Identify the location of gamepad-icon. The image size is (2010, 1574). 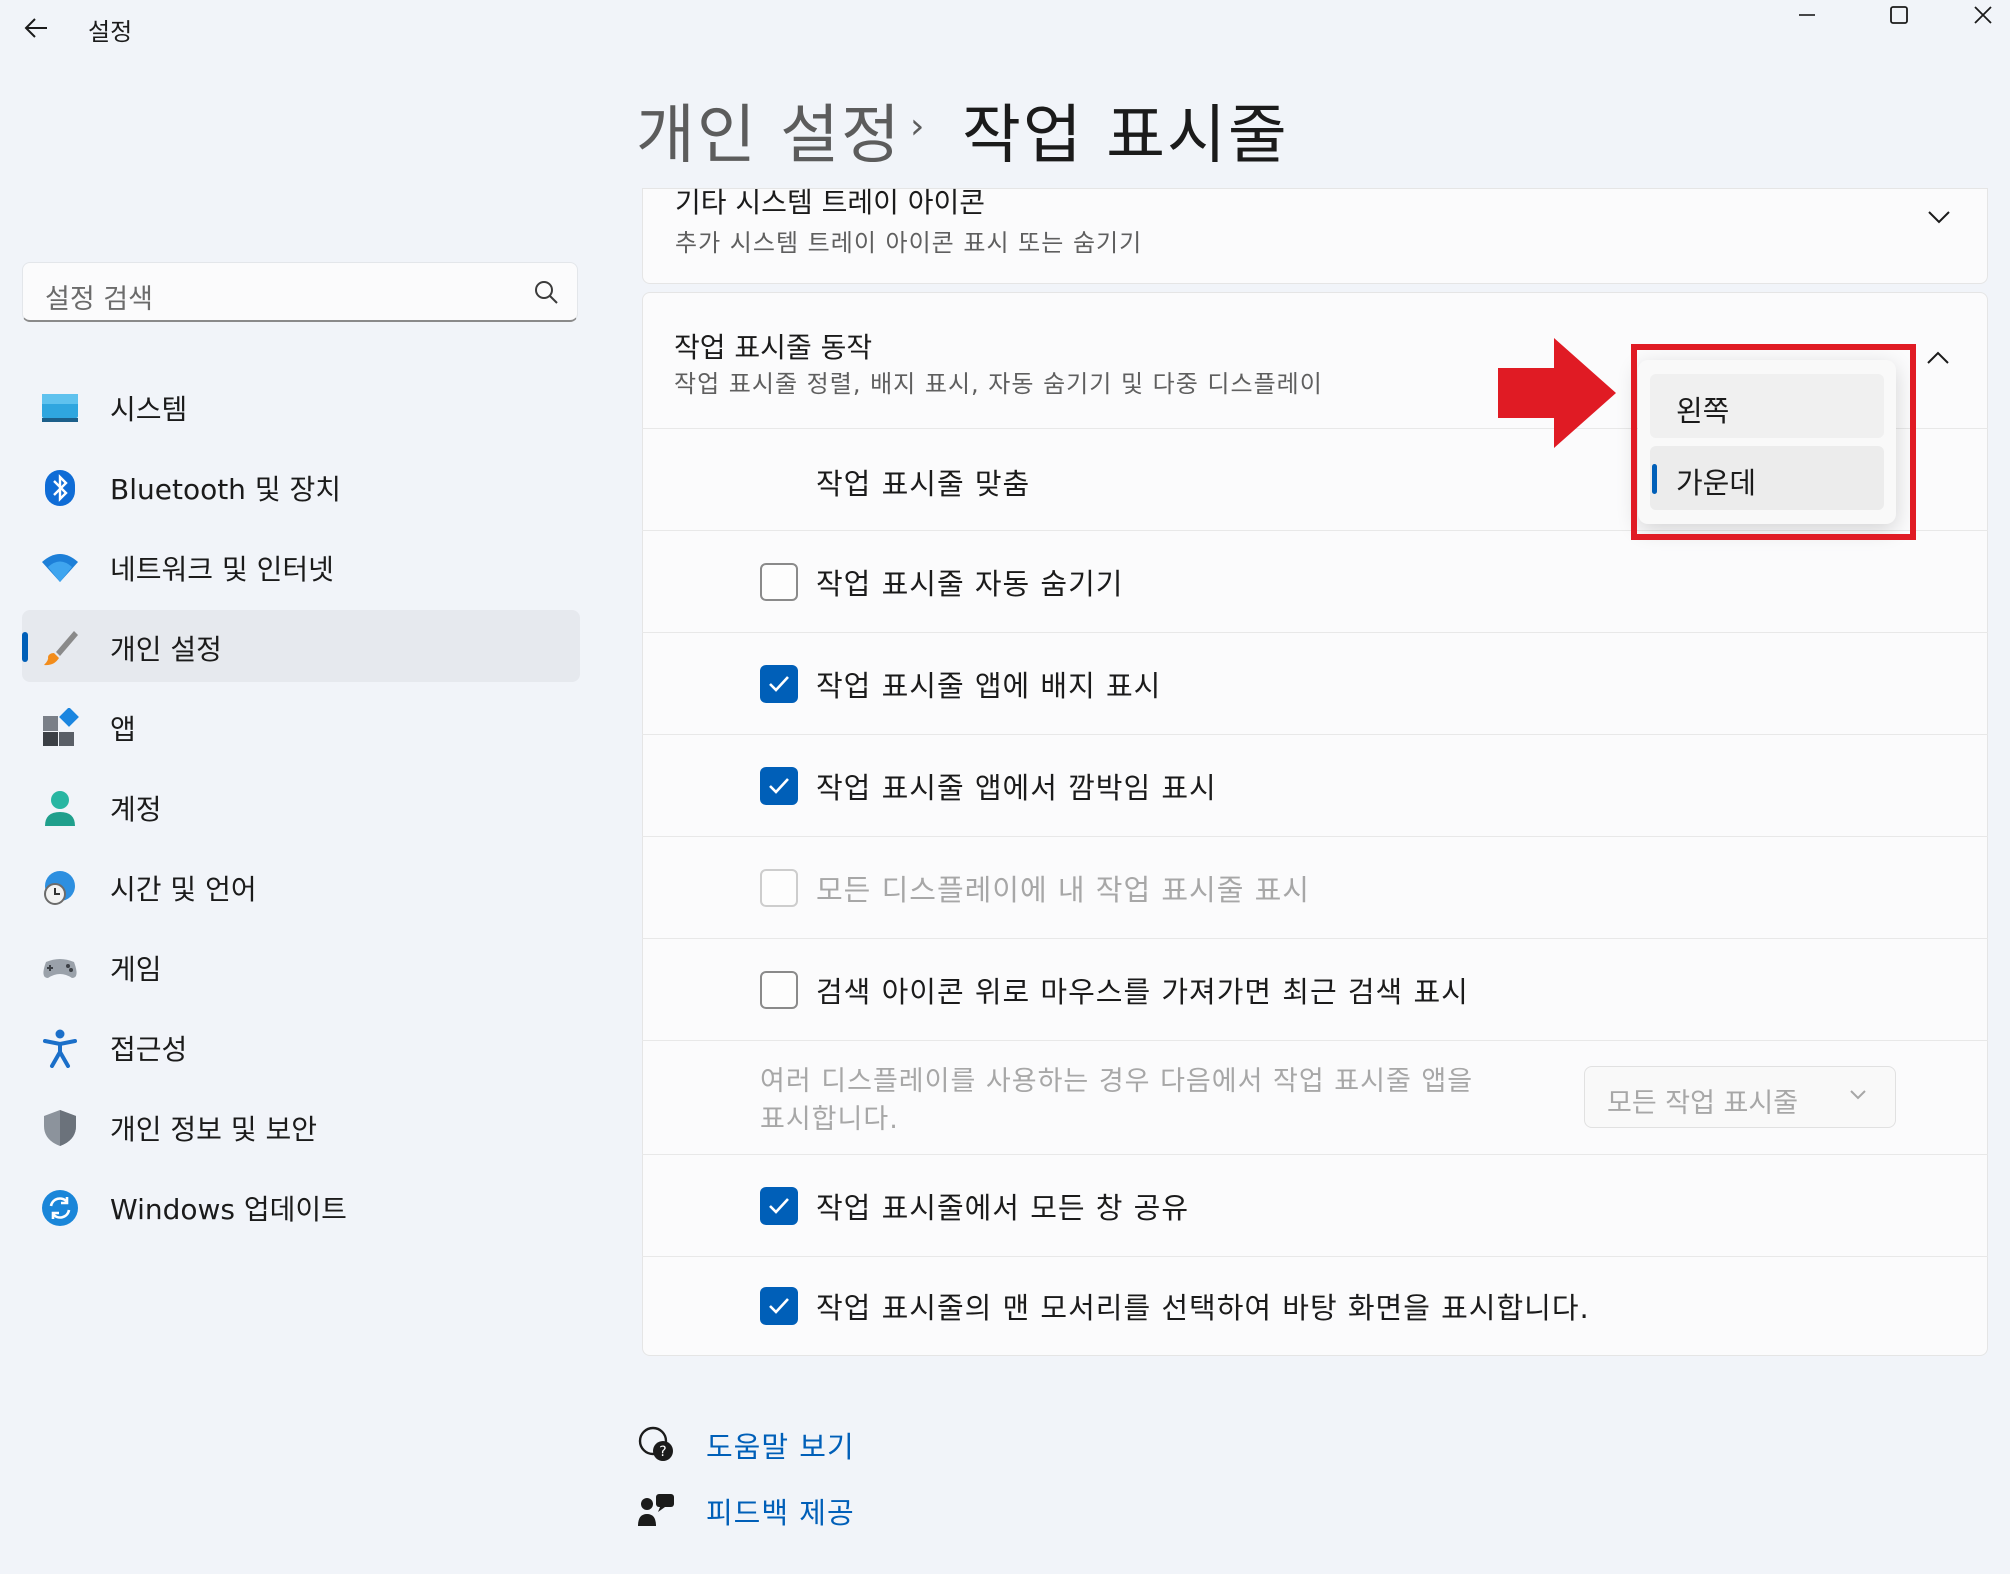
(60, 968).